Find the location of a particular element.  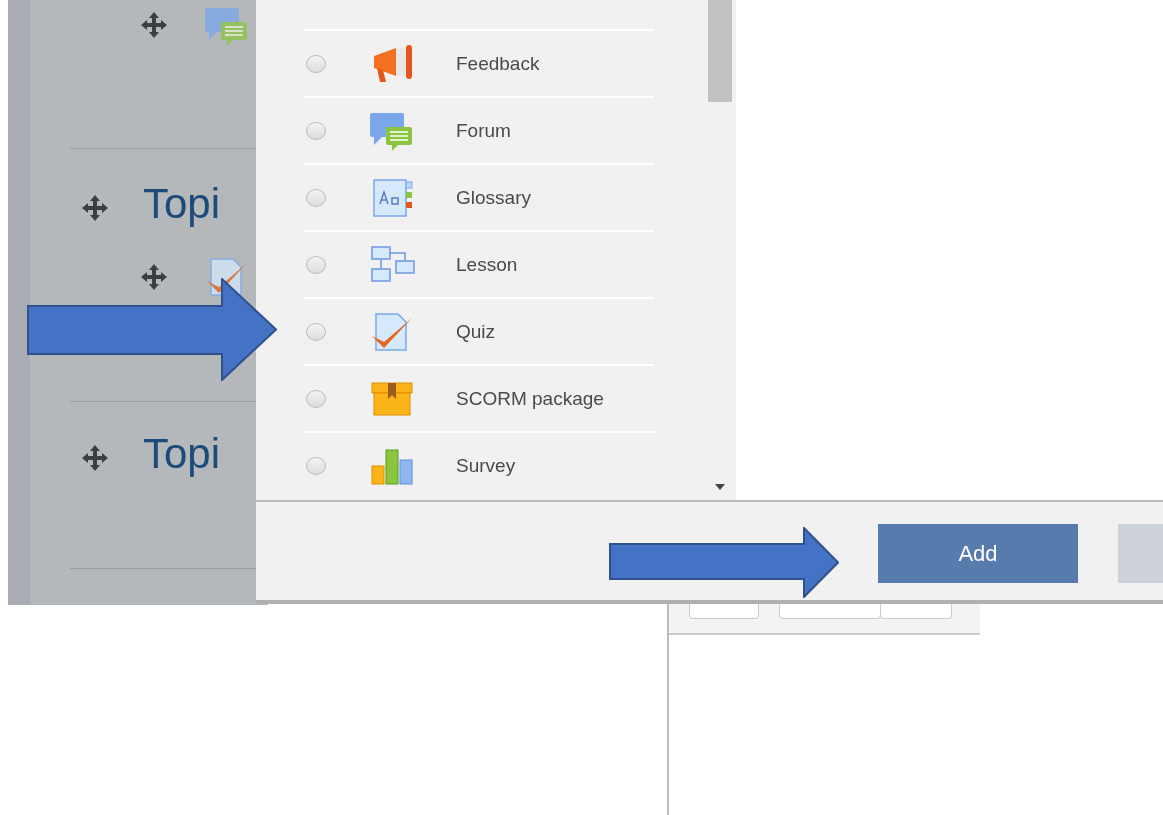

activity-option: Glossary is located at coordinates (479, 197).